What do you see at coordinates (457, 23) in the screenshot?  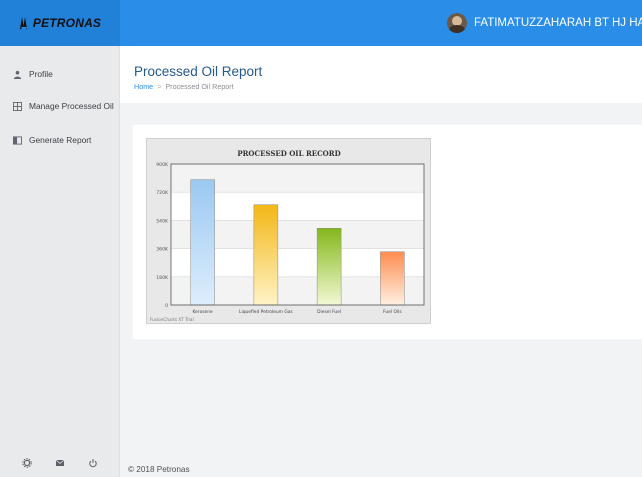 I see `avatar` at bounding box center [457, 23].